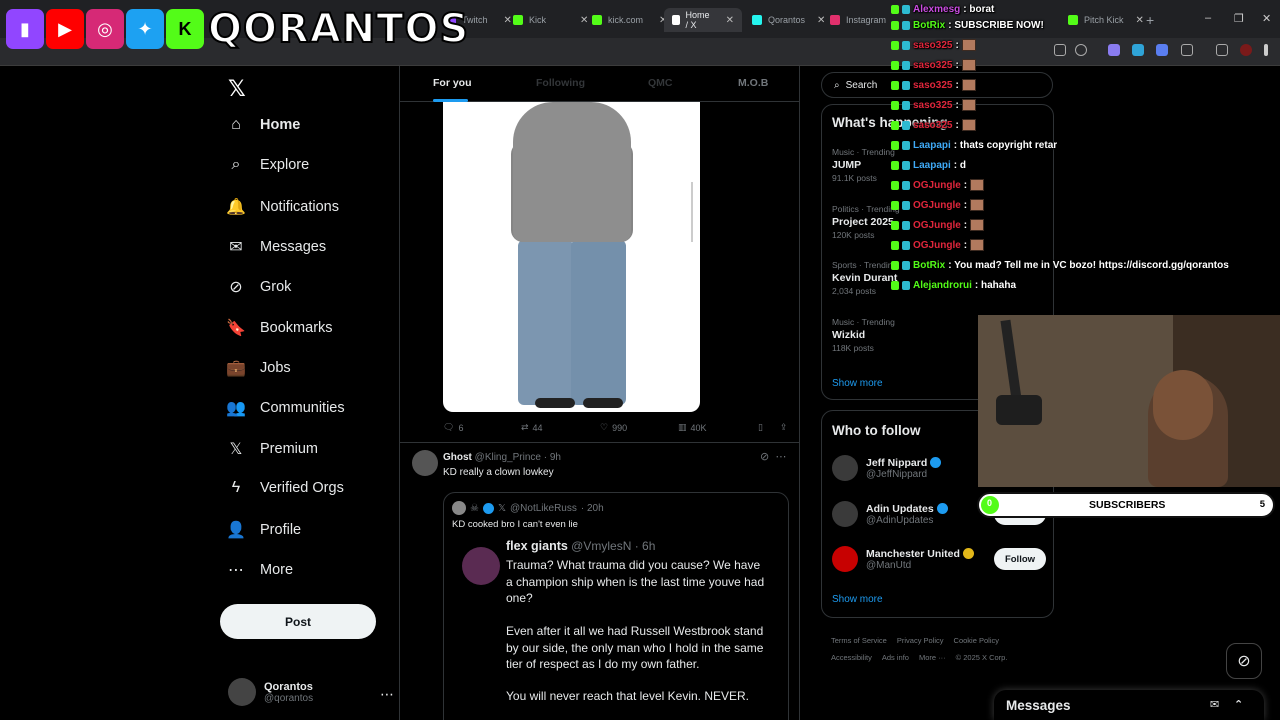 The height and width of the screenshot is (720, 1280). I want to click on bookmark-icon: ▯, so click(760, 427).